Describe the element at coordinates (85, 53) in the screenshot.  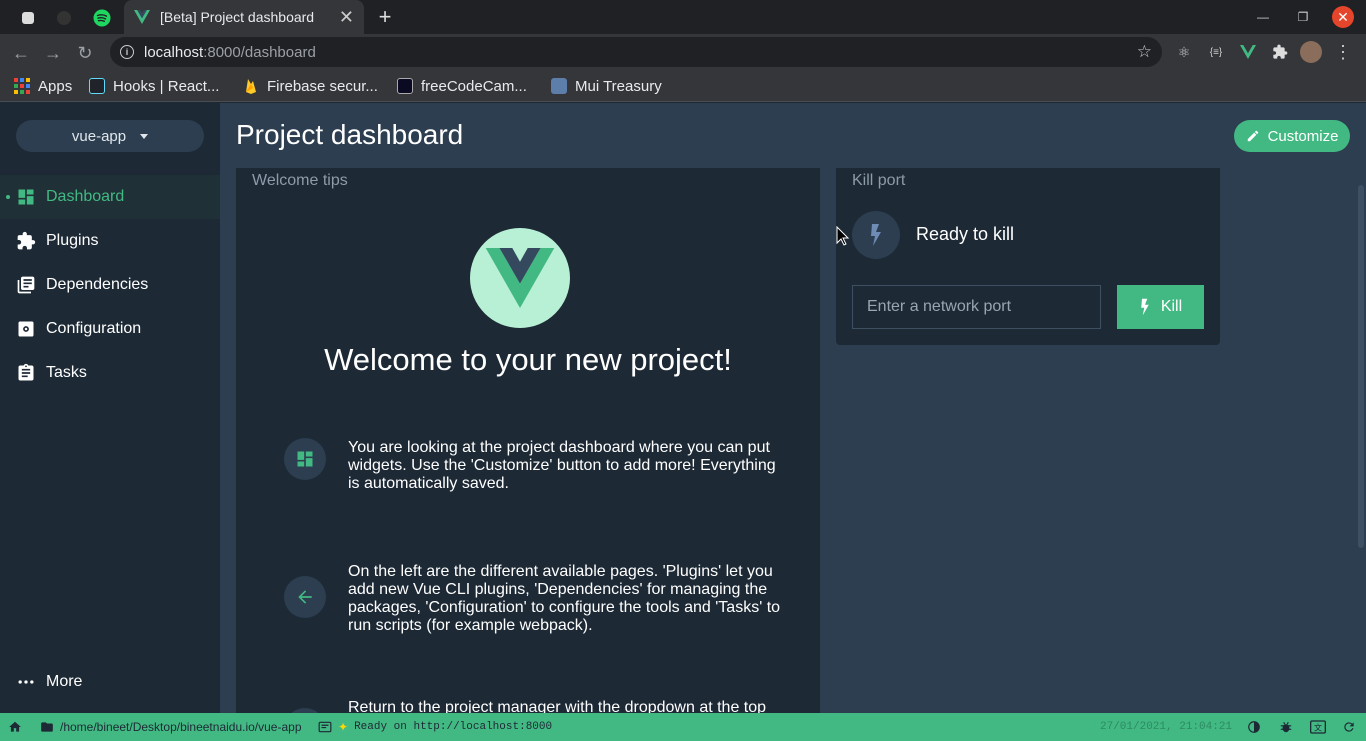
I see `reload-button: ↻` at that location.